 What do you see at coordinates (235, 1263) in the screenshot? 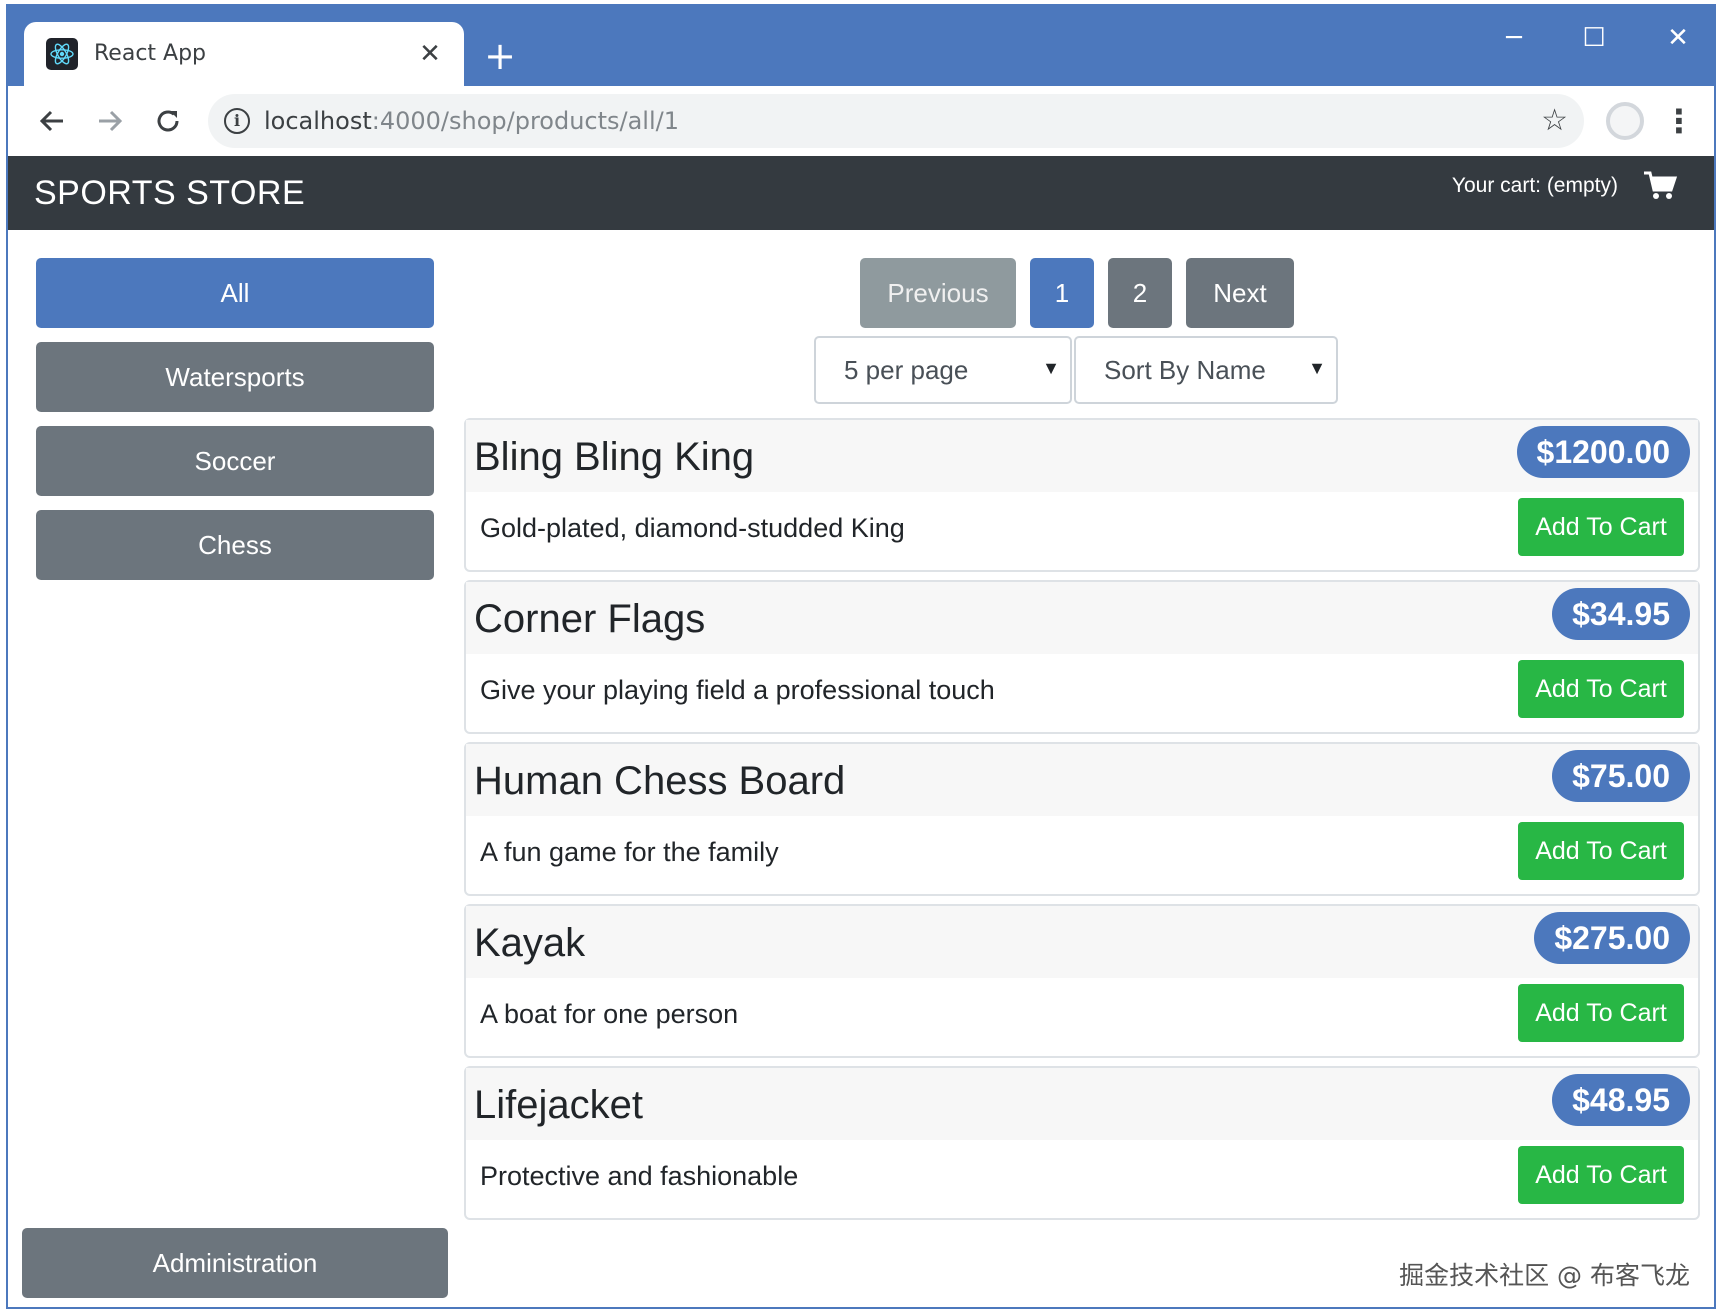
I see `administration-button: Administration` at bounding box center [235, 1263].